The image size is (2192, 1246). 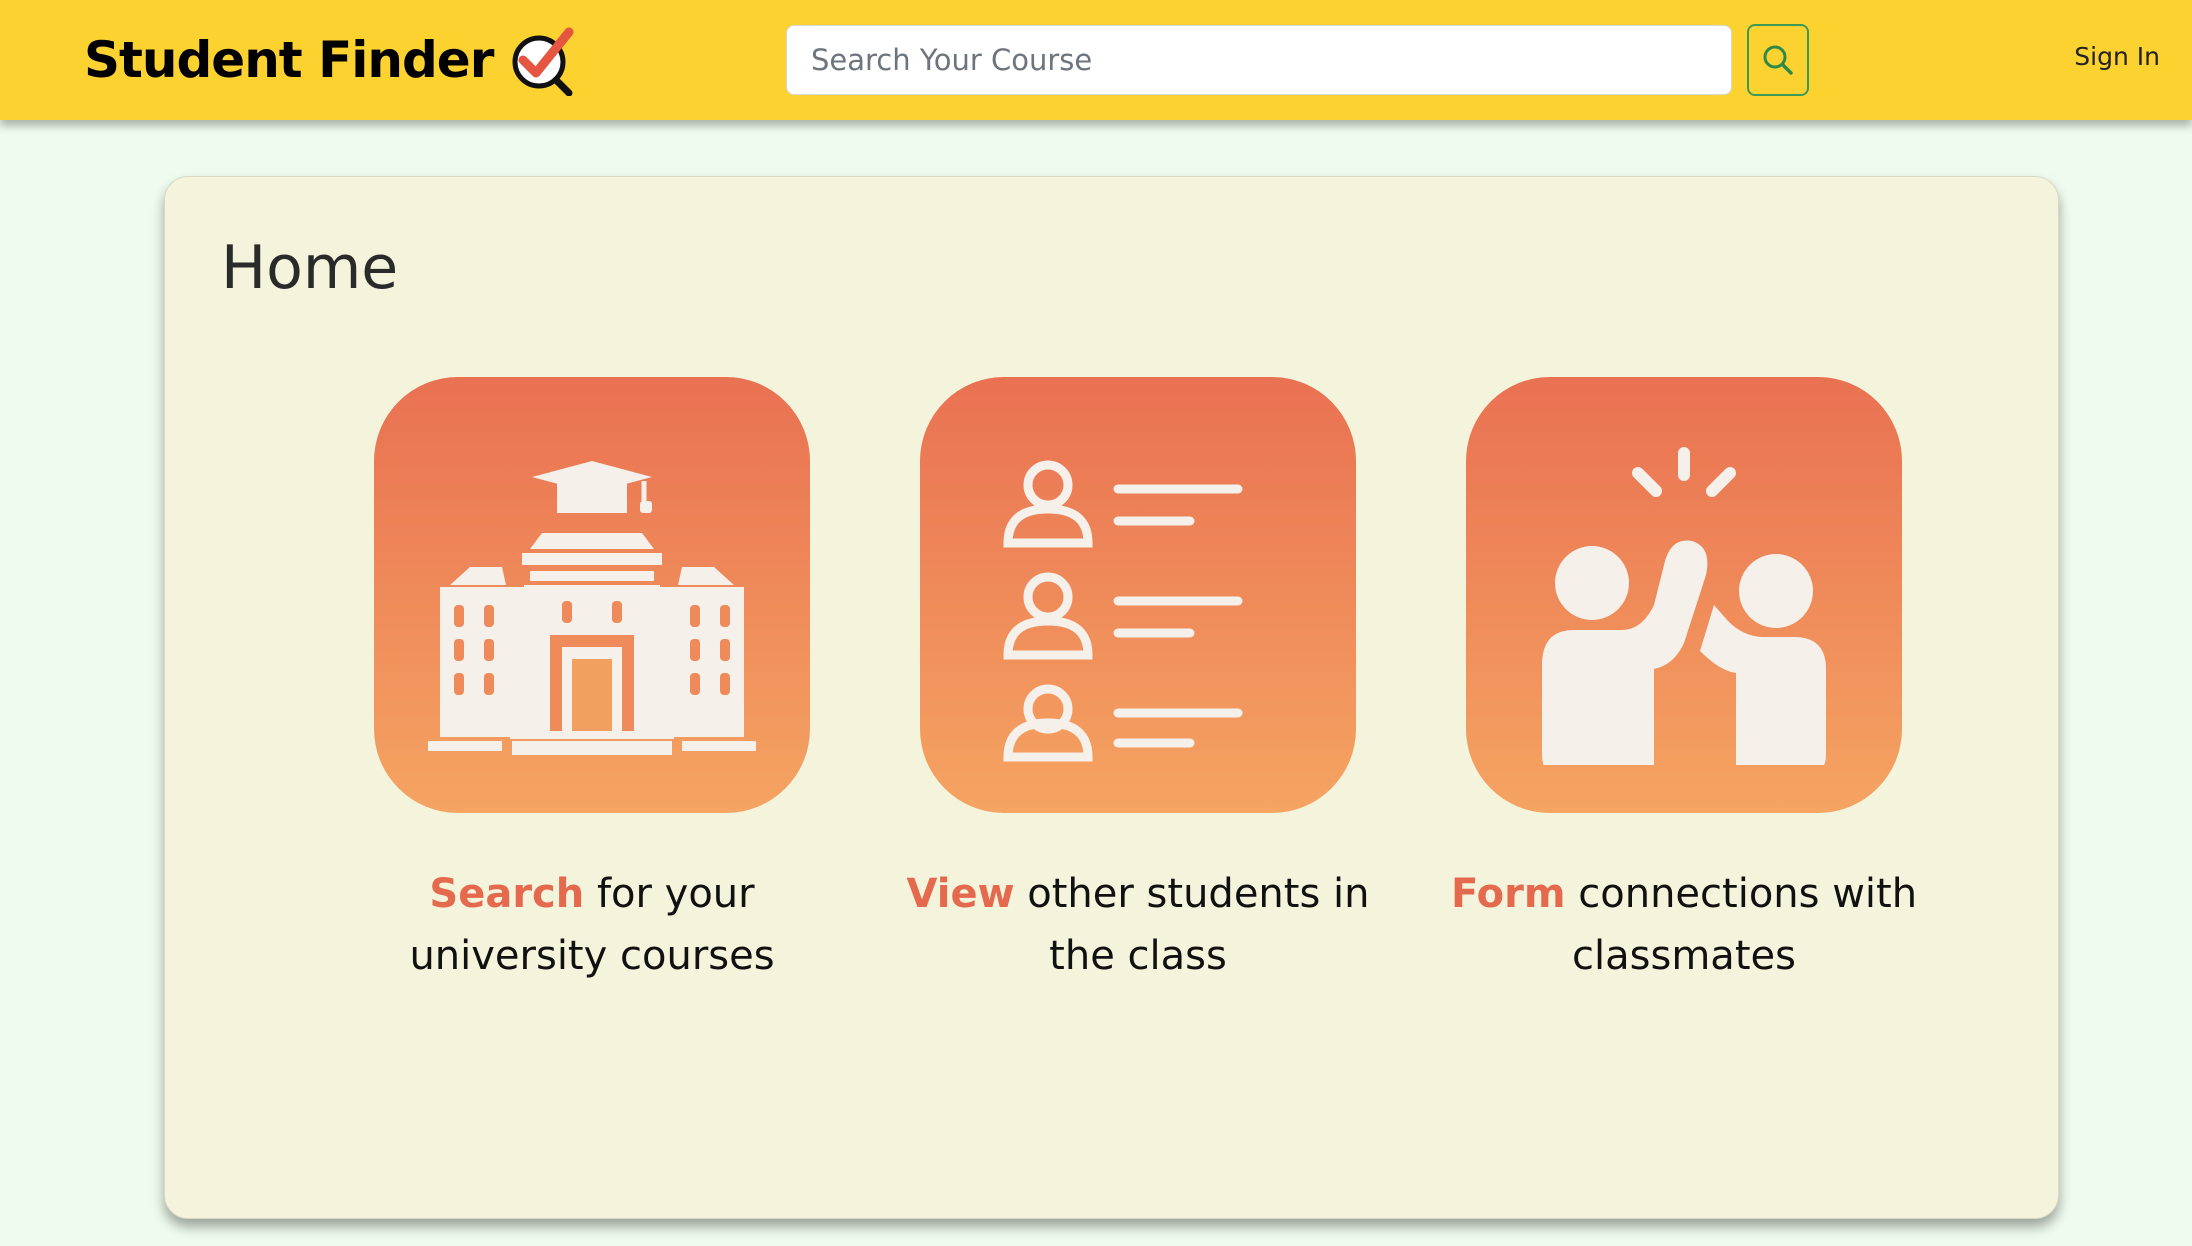 What do you see at coordinates (592, 925) in the screenshot?
I see `feature-caption: Search for your university courses` at bounding box center [592, 925].